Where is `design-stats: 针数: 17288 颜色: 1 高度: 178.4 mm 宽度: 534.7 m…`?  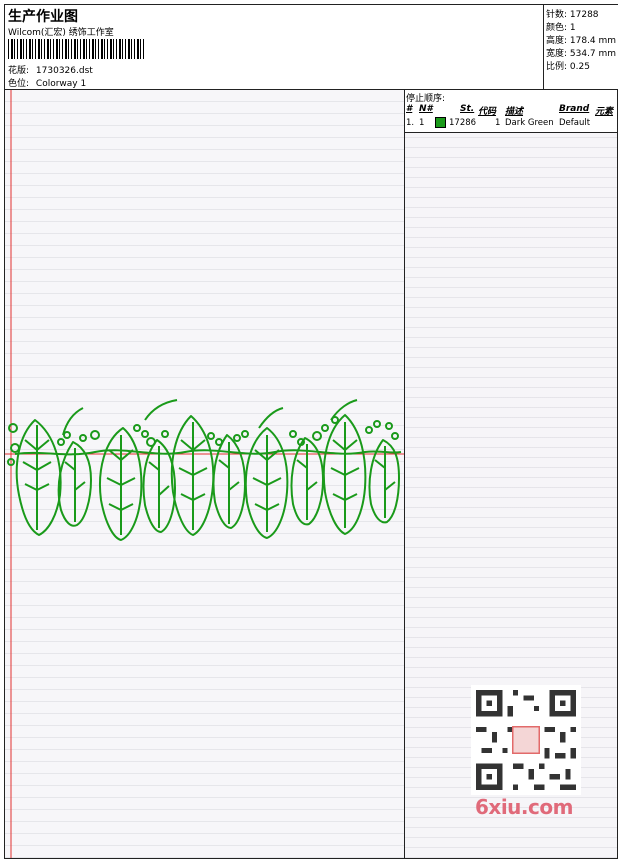 design-stats: 针数: 17288 颜色: 1 高度: 178.4 mm 宽度: 534.7 m… is located at coordinates (580, 47).